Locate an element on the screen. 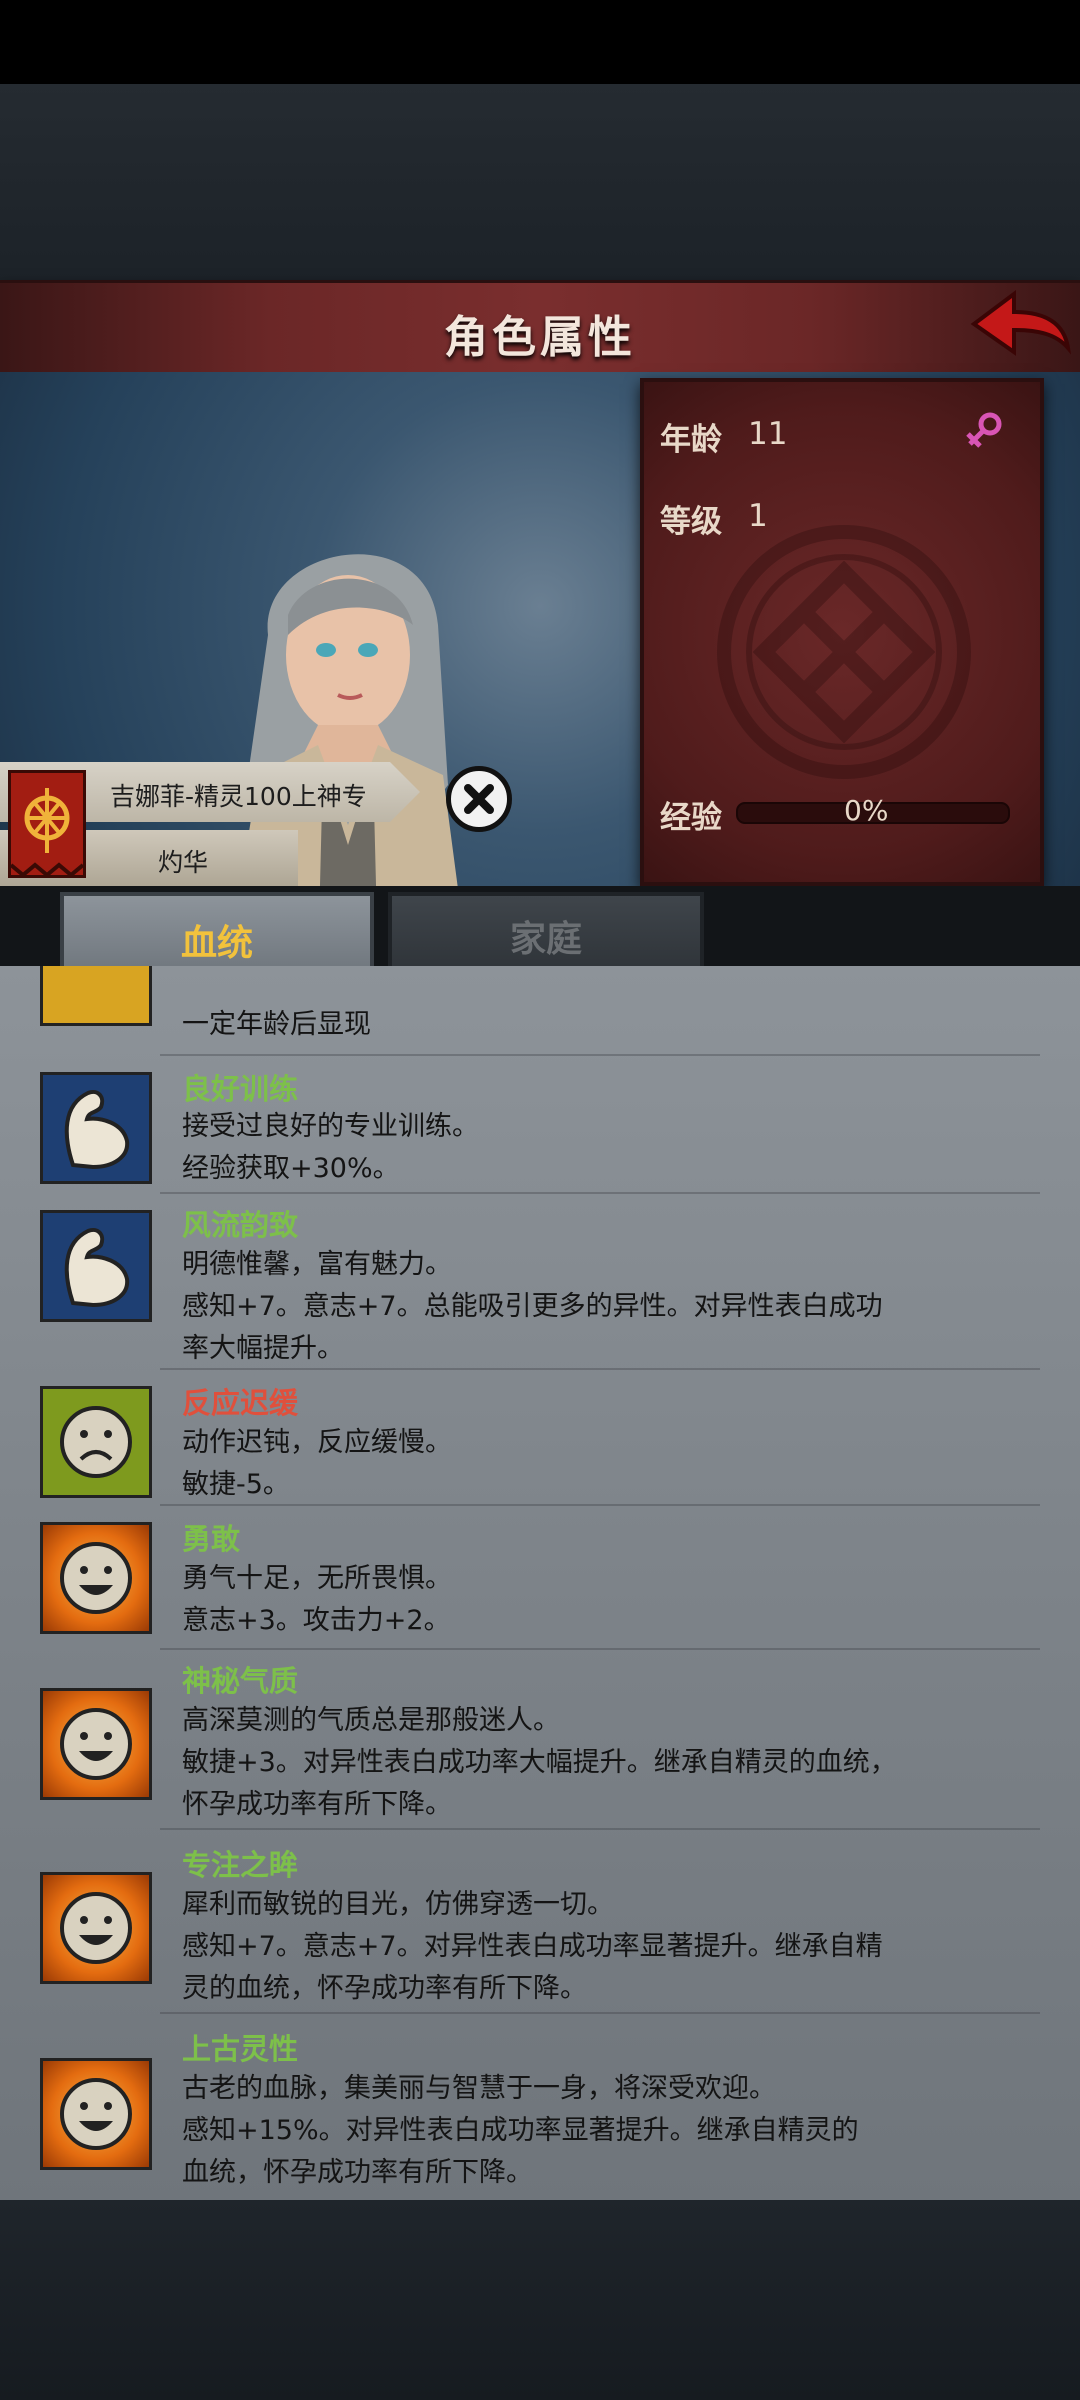 The image size is (1080, 2400). lock-icon is located at coordinates (96, 996).